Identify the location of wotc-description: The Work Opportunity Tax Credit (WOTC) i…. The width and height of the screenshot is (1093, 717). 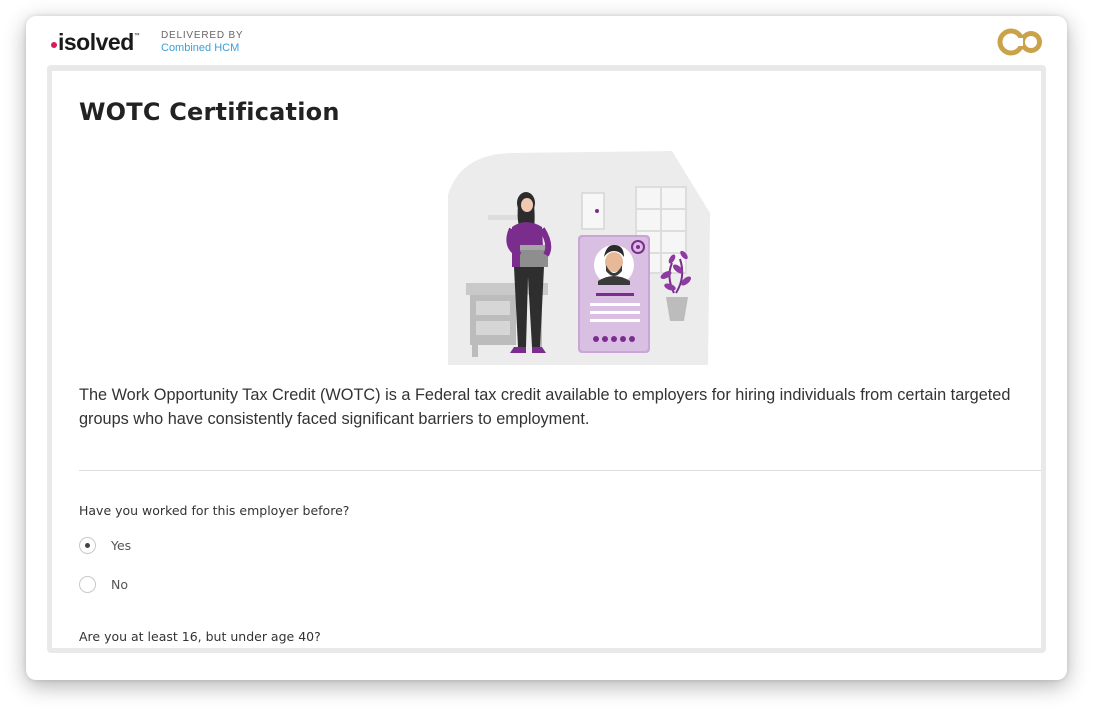
(545, 407).